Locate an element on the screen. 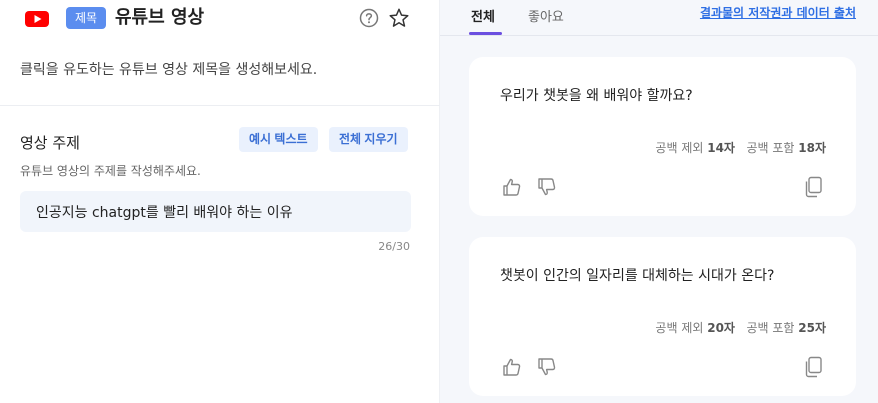 Image resolution: width=878 pixels, height=403 pixels. stat-with-space-value: 25자 is located at coordinates (812, 328).